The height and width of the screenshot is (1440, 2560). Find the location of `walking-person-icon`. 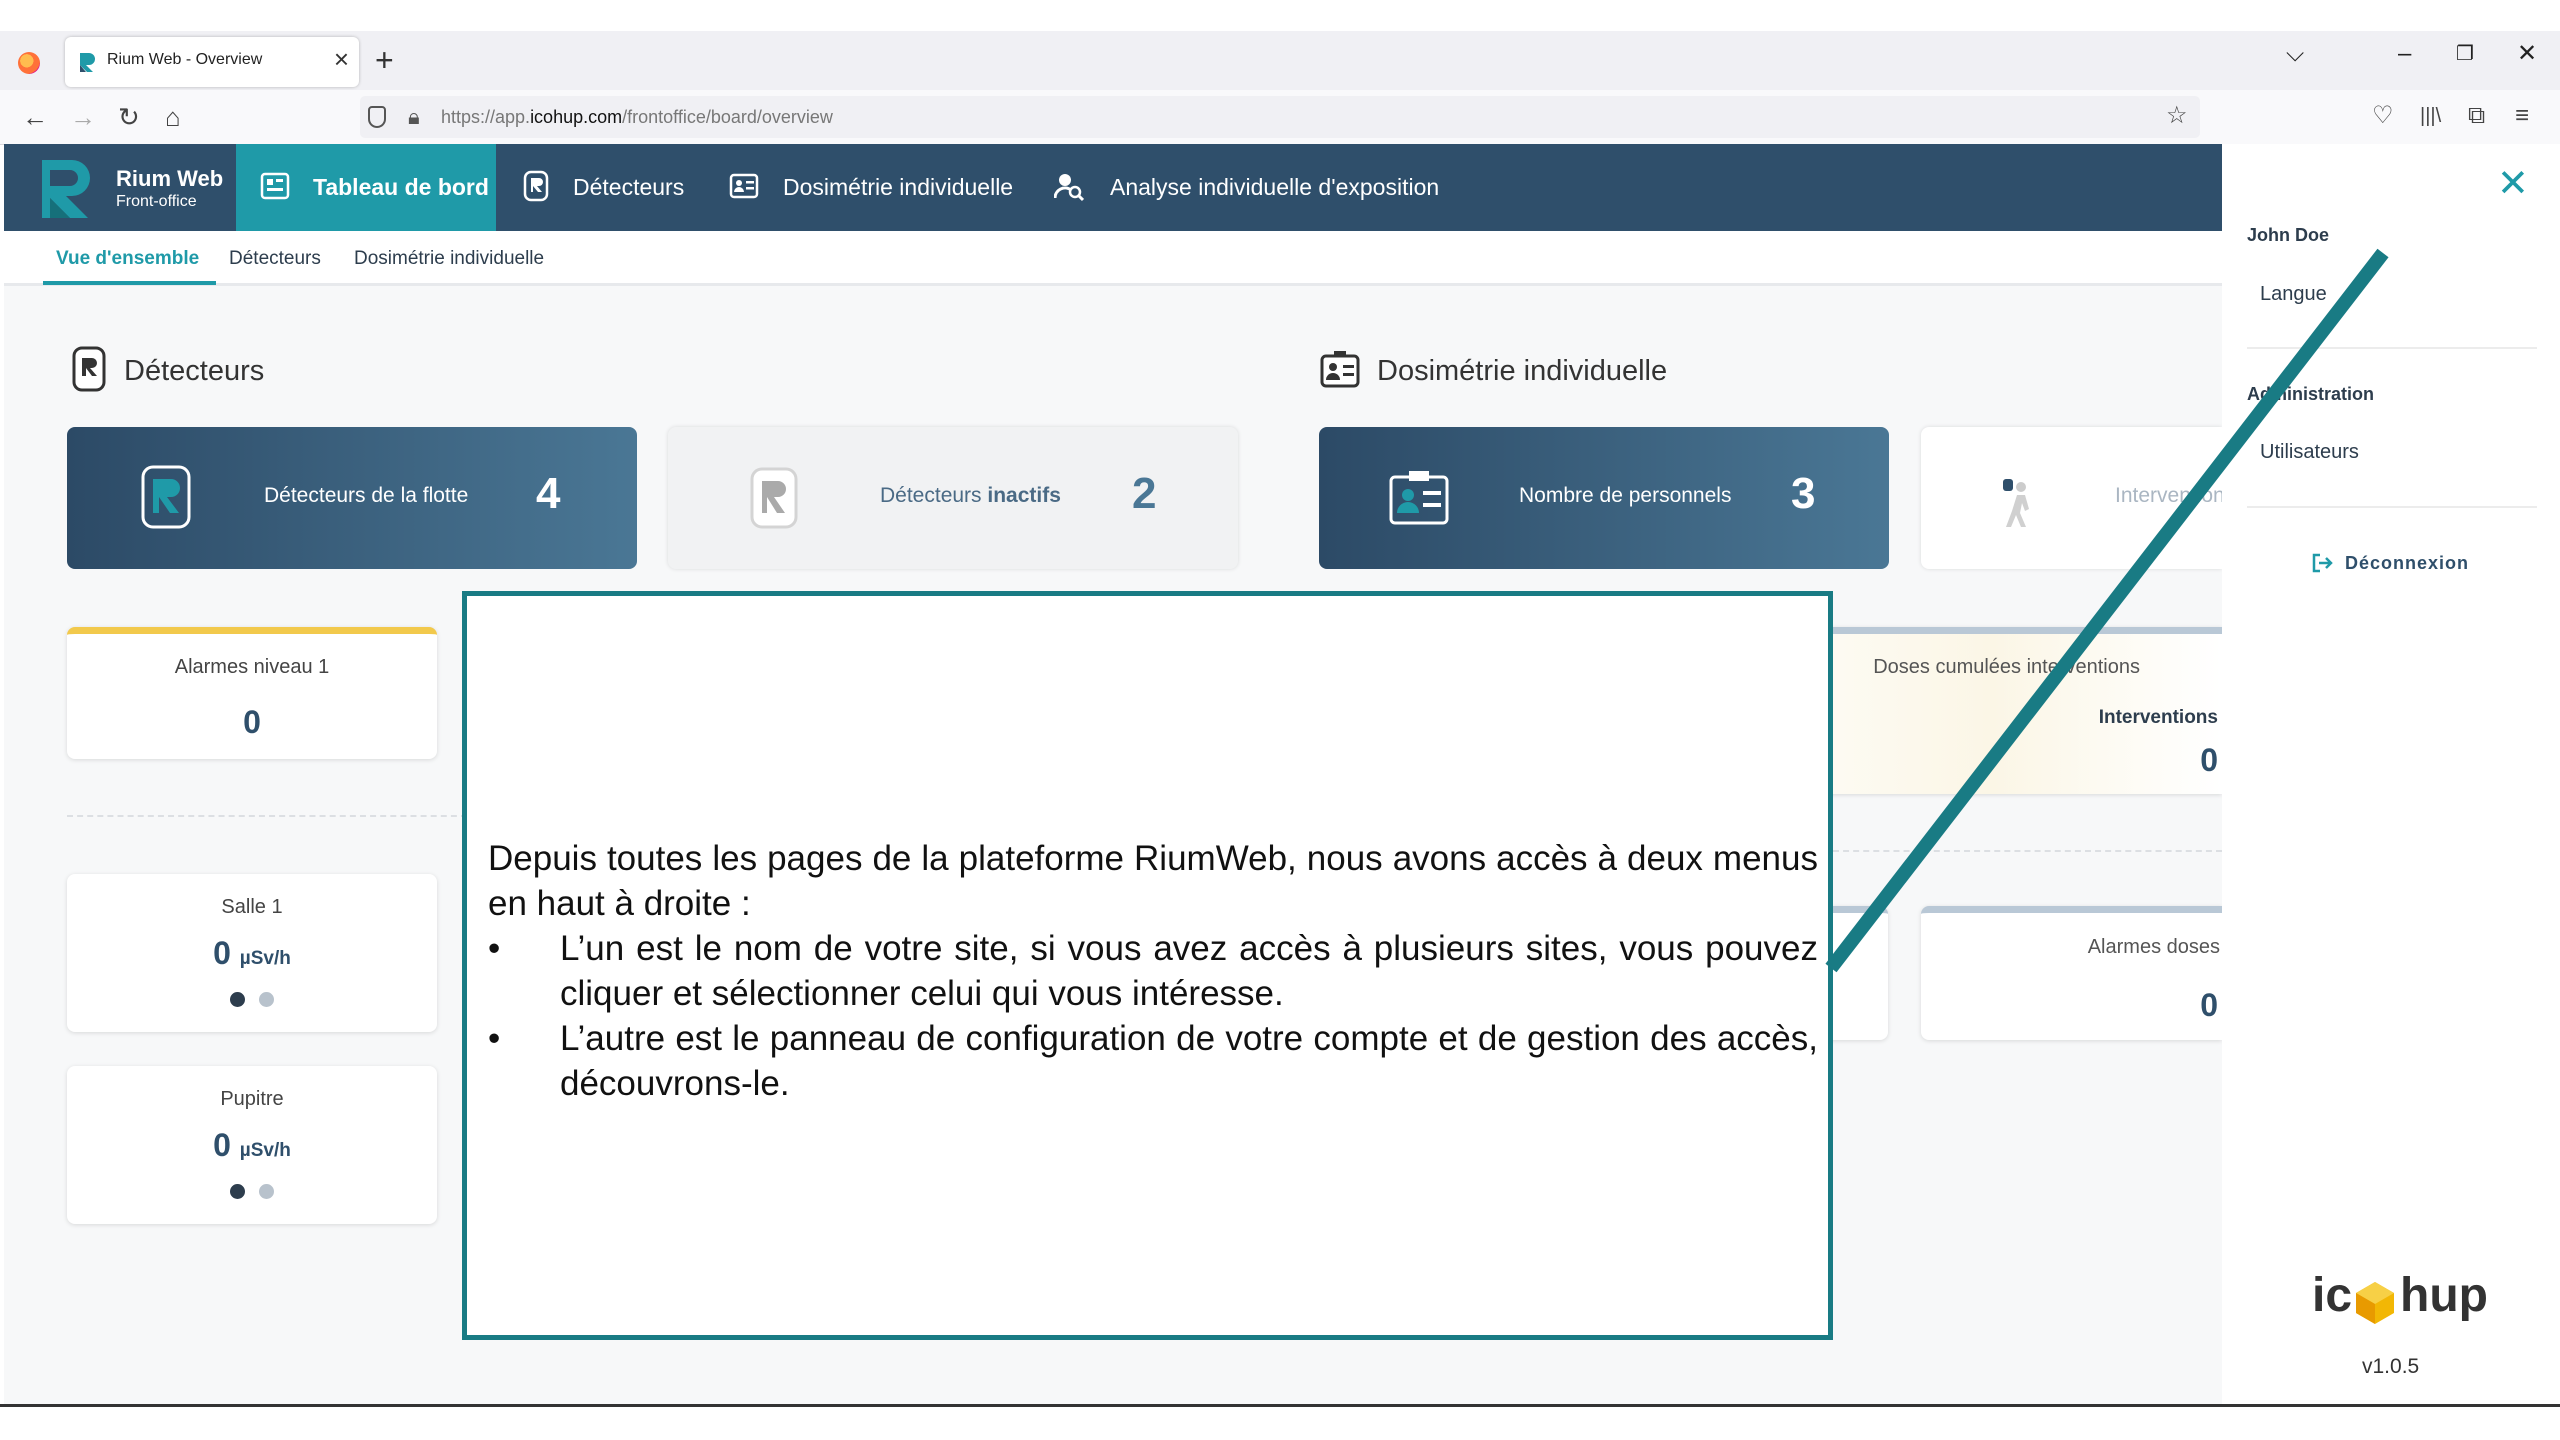

walking-person-icon is located at coordinates (2016, 503).